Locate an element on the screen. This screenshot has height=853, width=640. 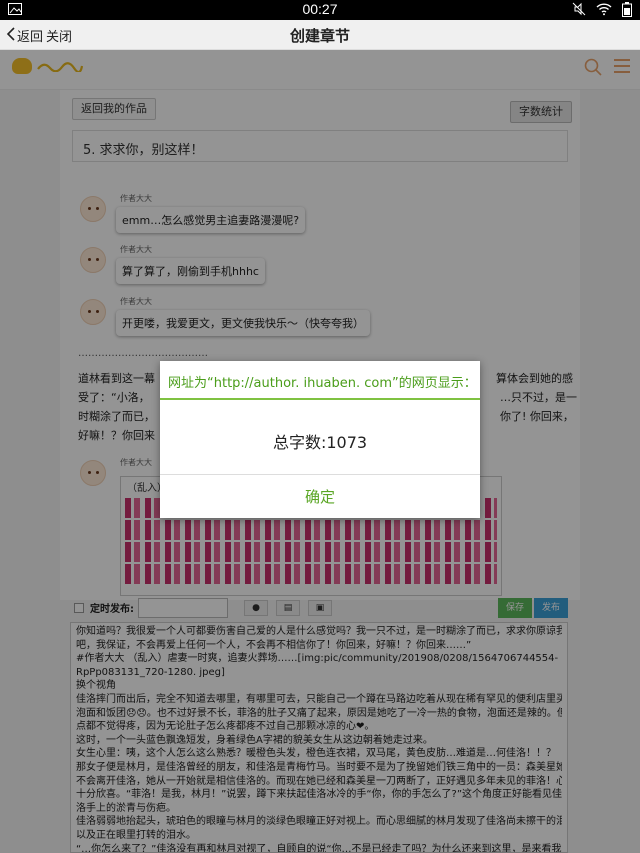
wifi-icon is located at coordinates (604, 11).